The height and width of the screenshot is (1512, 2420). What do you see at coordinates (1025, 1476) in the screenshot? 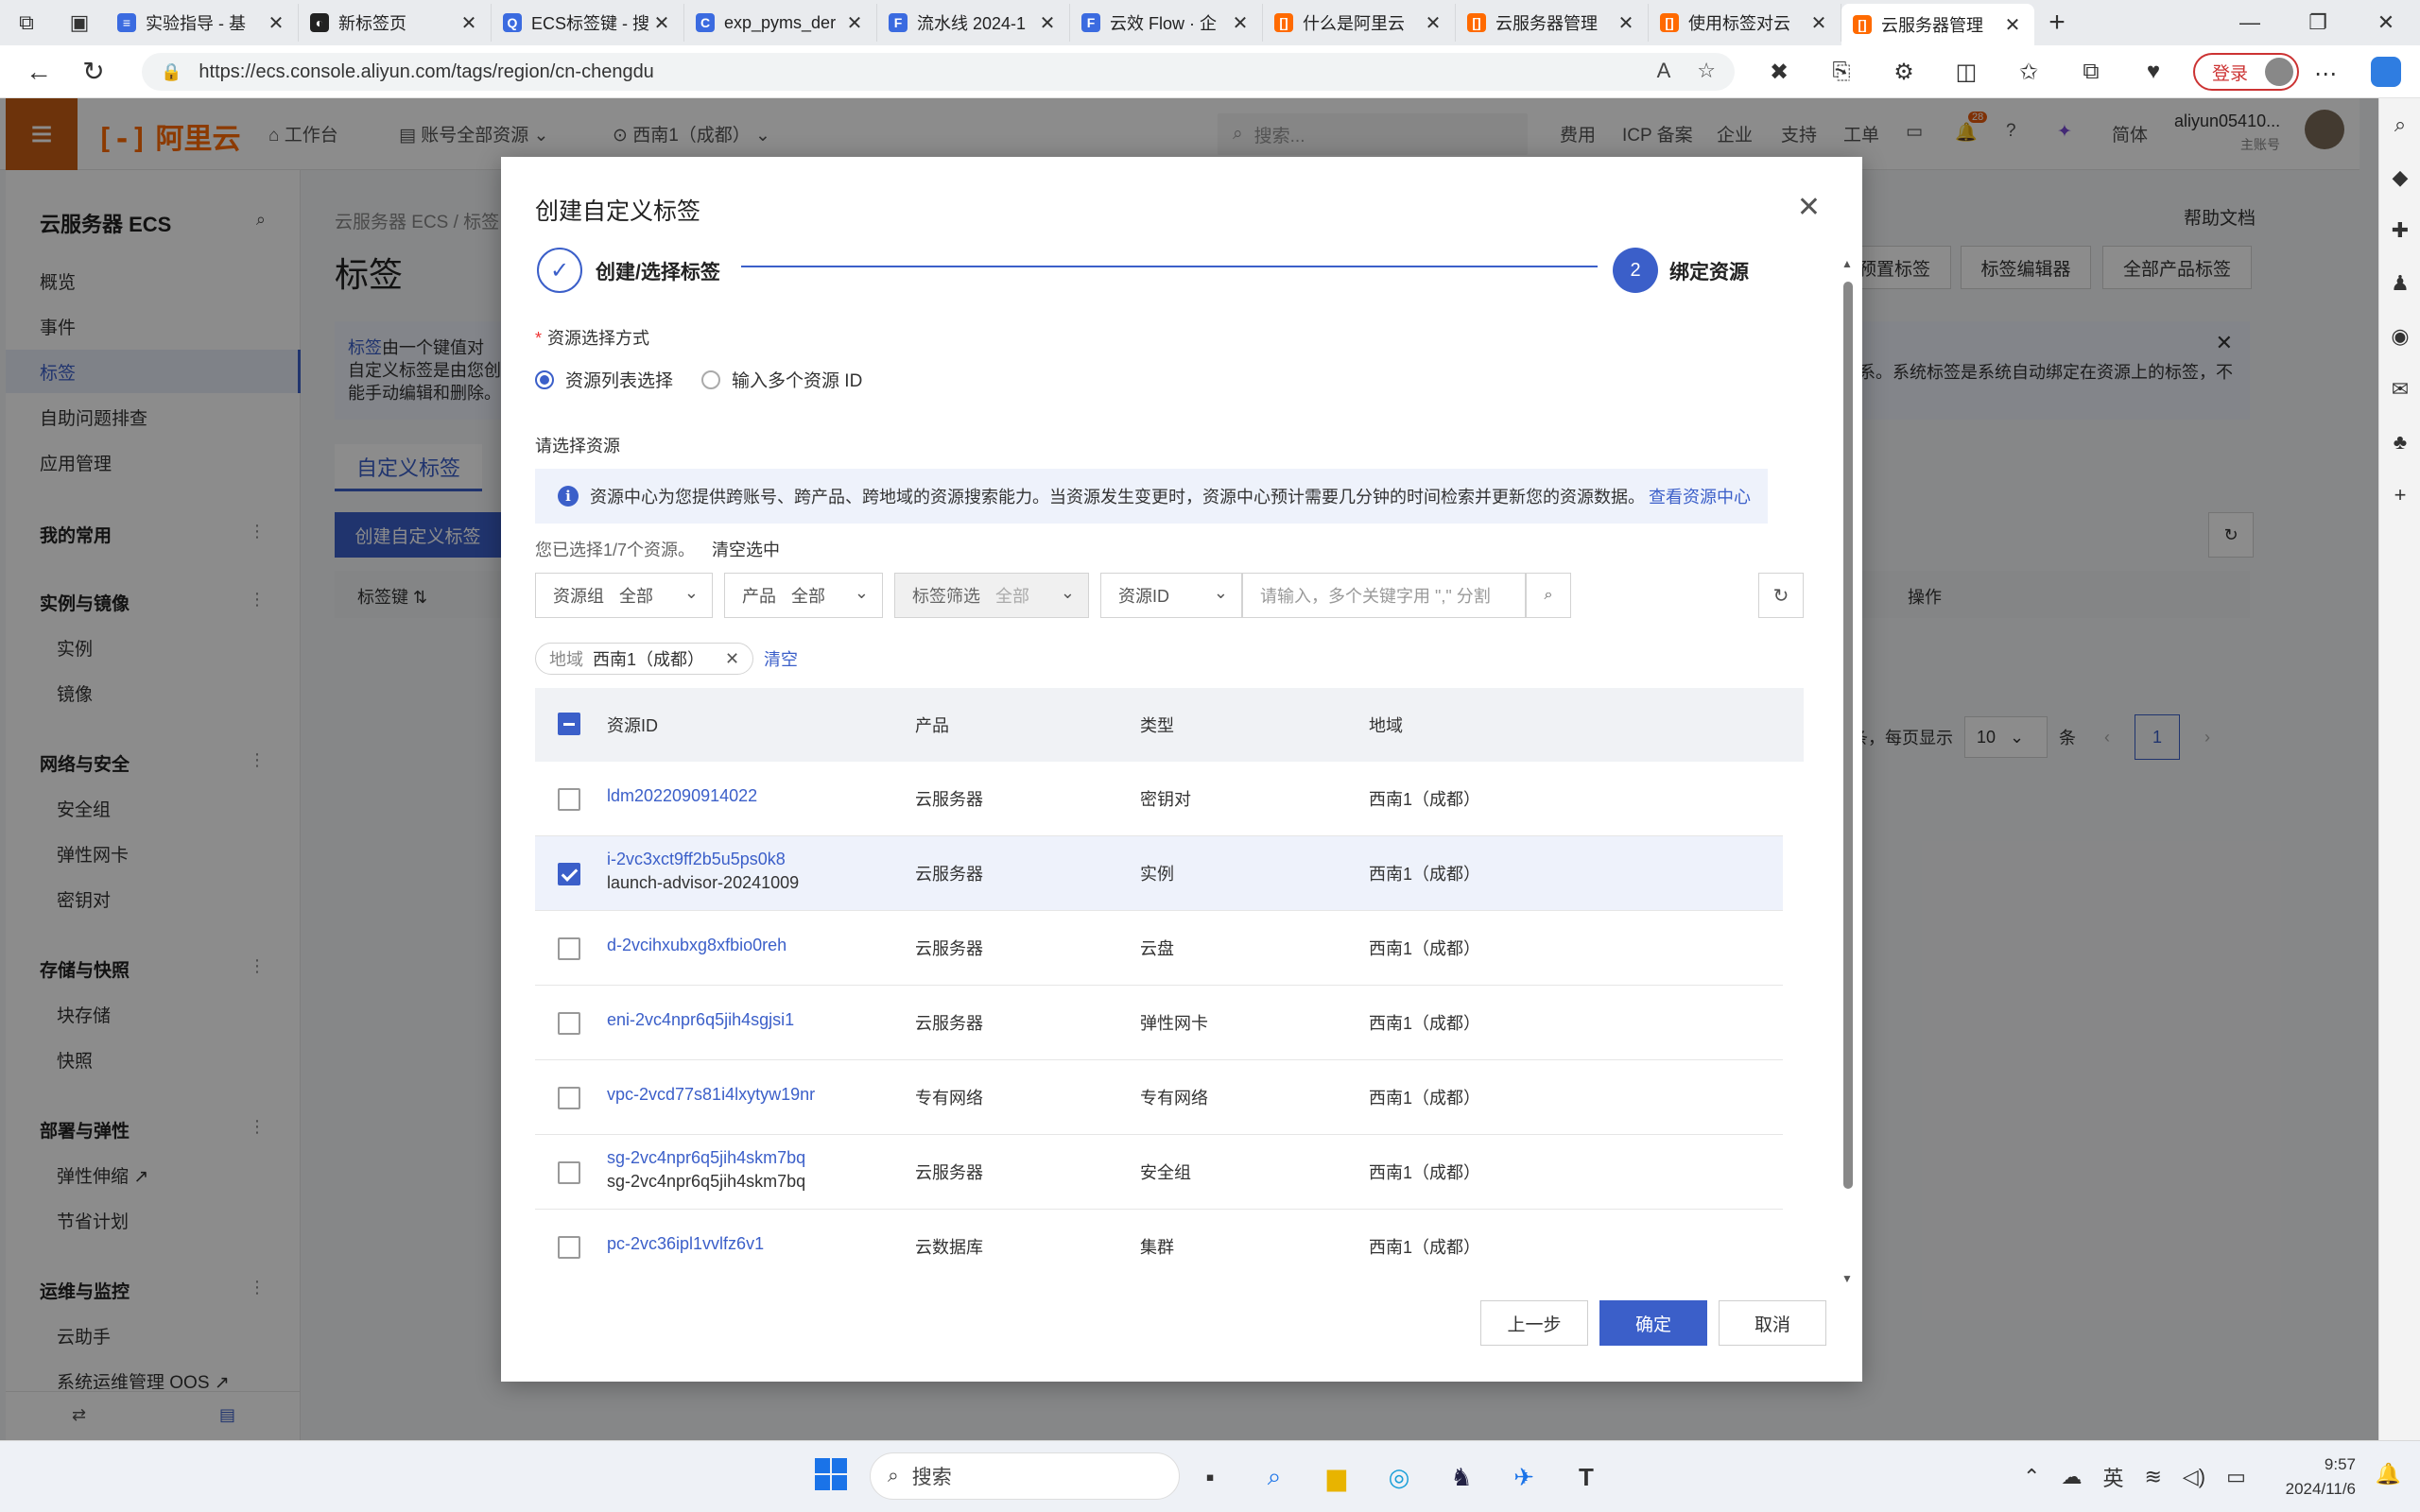
I see `taskbar-search: ⌕ 搜索` at bounding box center [1025, 1476].